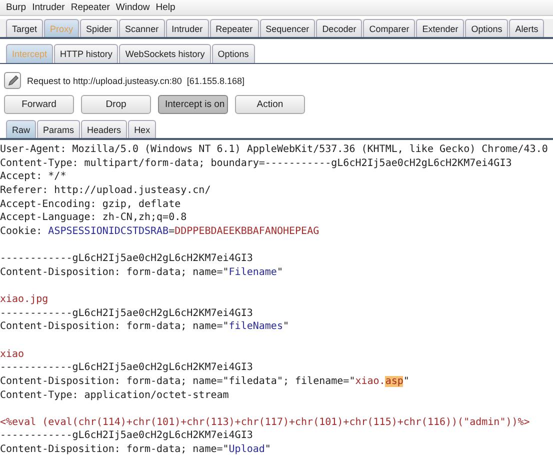 This screenshot has width=553, height=455. Describe the element at coordinates (166, 7) in the screenshot. I see `menu-item: Help` at that location.